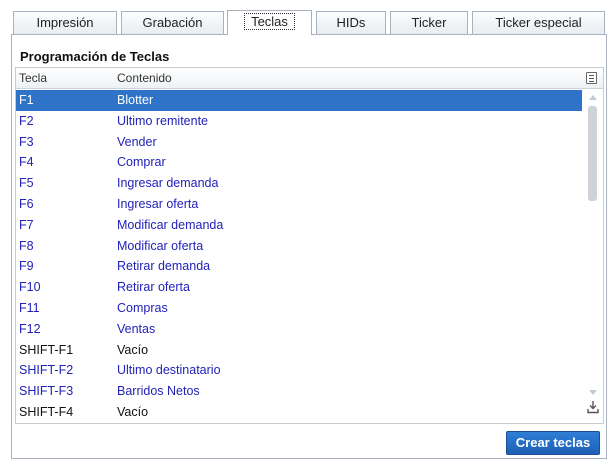 Image resolution: width=610 pixels, height=462 pixels. What do you see at coordinates (168, 183) in the screenshot?
I see `row-content: Ingresar demanda` at bounding box center [168, 183].